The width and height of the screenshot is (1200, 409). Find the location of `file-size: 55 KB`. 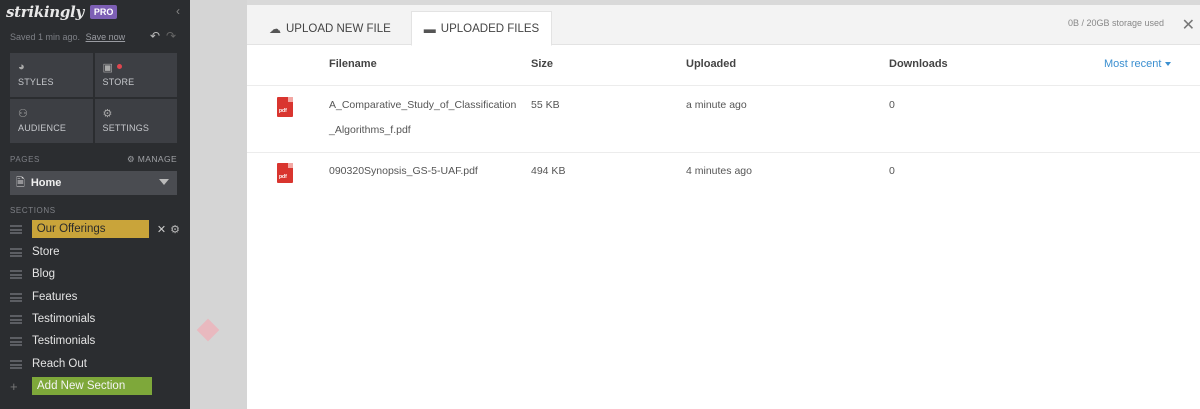

file-size: 55 KB is located at coordinates (545, 105).